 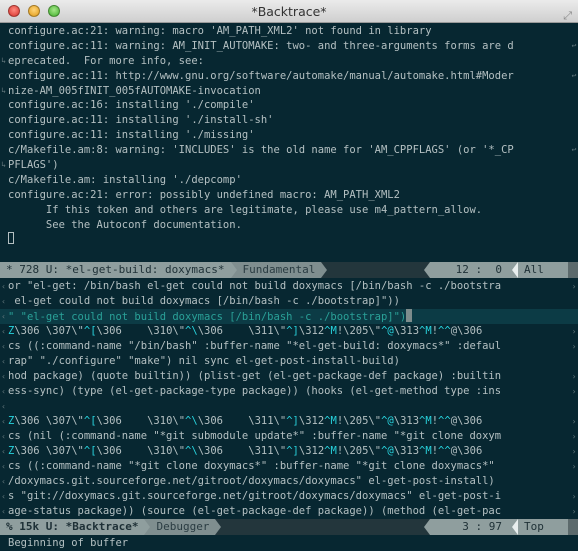 I want to click on buffer-name: * 728 U: *el-get-build: doxymacs*, so click(x=115, y=270).